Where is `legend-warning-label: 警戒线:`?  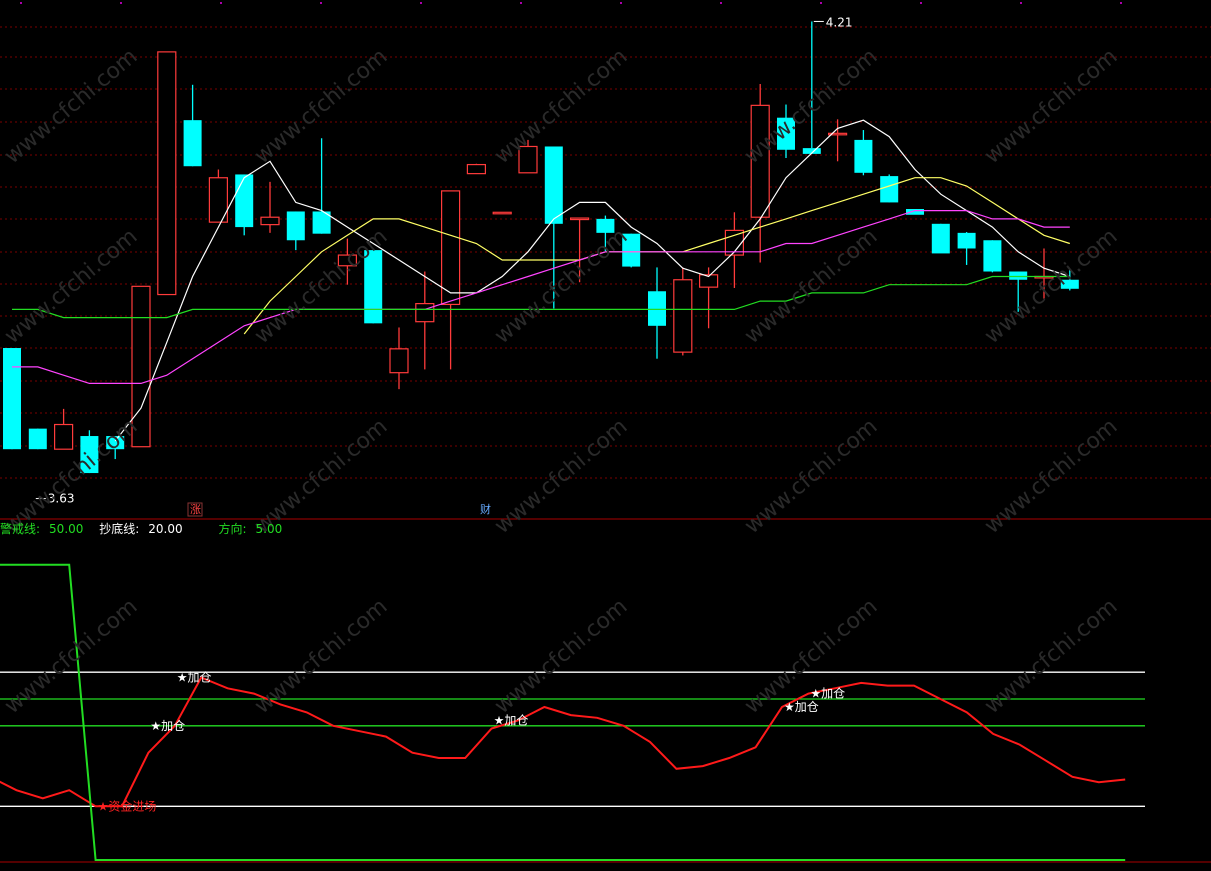 legend-warning-label: 警戒线: is located at coordinates (20, 529).